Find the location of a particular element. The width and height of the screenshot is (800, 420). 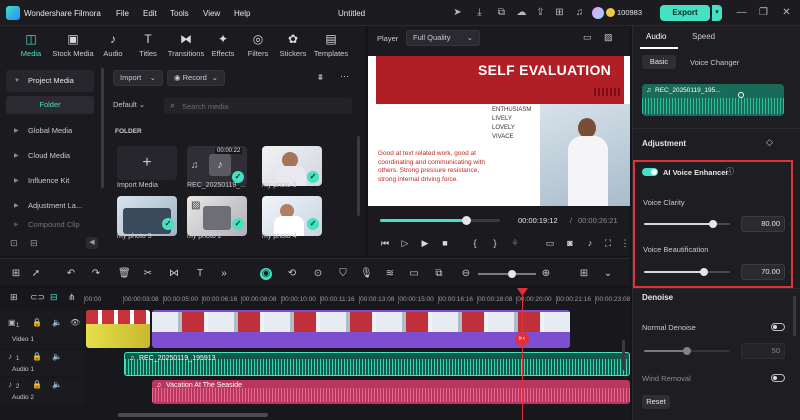

reset-button: Reset is located at coordinates (656, 402).